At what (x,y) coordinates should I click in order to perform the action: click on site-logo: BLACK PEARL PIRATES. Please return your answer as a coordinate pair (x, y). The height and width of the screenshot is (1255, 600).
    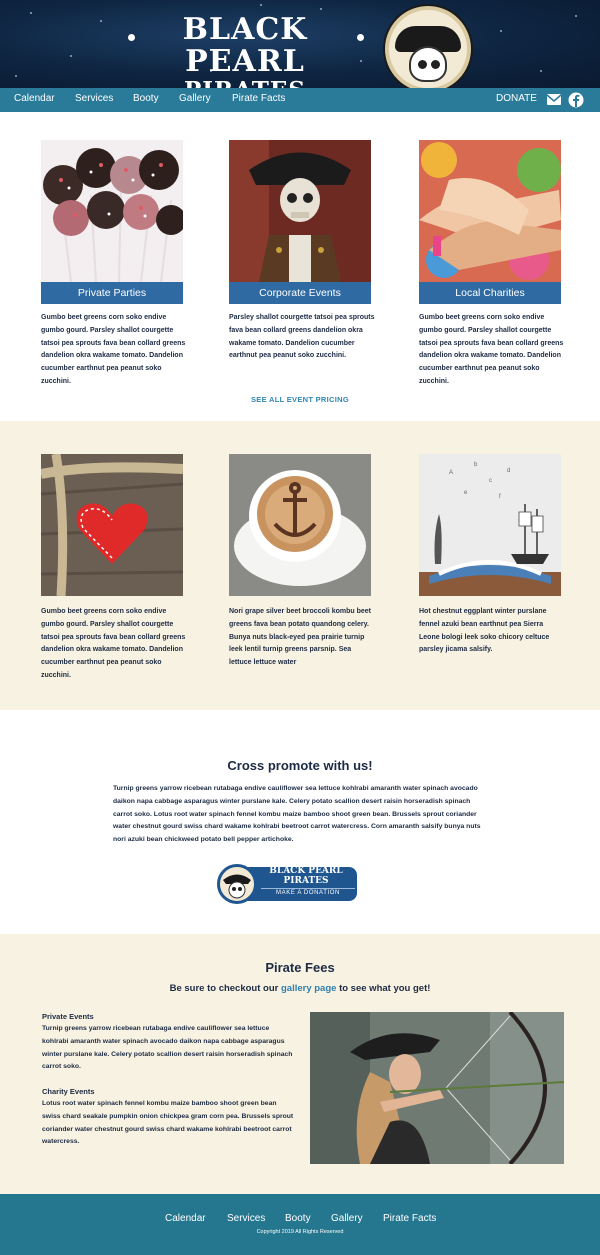
    Looking at the image, I should click on (245, 50).